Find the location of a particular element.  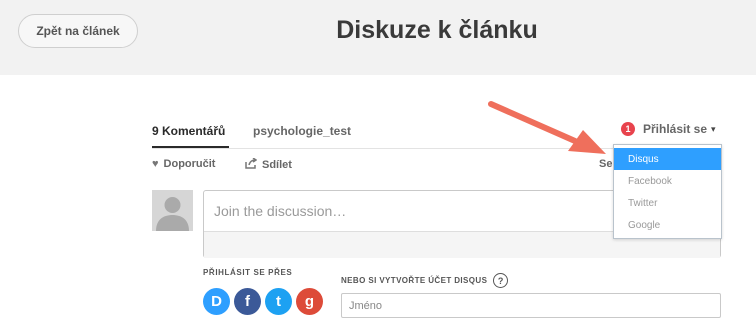

heart-icon: ♥ is located at coordinates (155, 164).